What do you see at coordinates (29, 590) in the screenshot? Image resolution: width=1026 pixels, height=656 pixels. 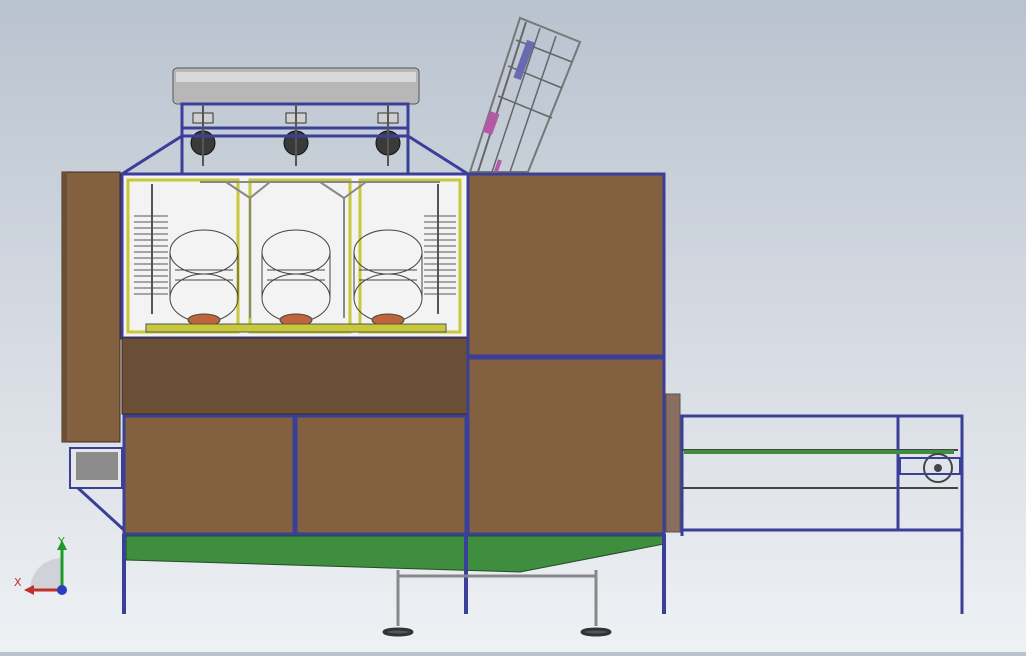 I see `x-axis-head` at bounding box center [29, 590].